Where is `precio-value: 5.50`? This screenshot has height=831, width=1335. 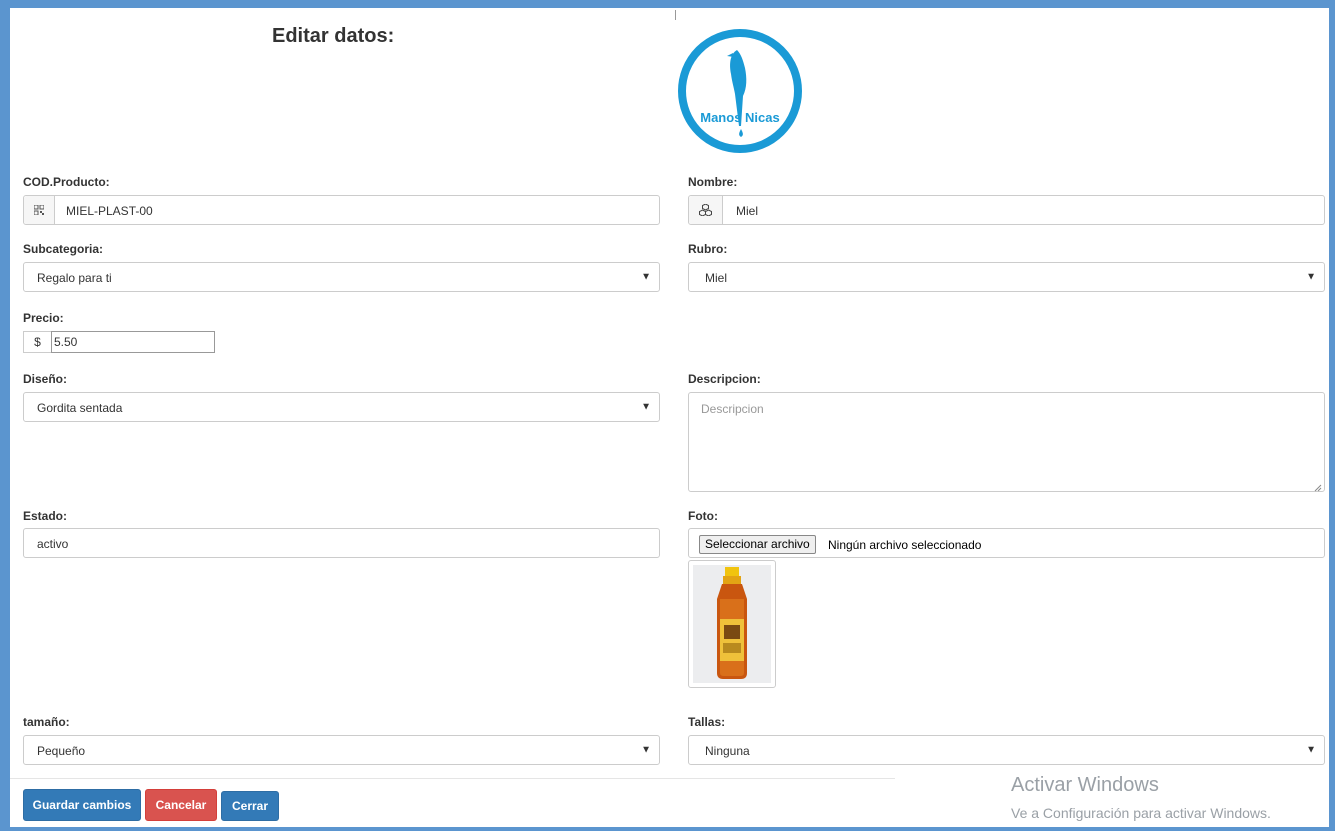 precio-value: 5.50 is located at coordinates (66, 342).